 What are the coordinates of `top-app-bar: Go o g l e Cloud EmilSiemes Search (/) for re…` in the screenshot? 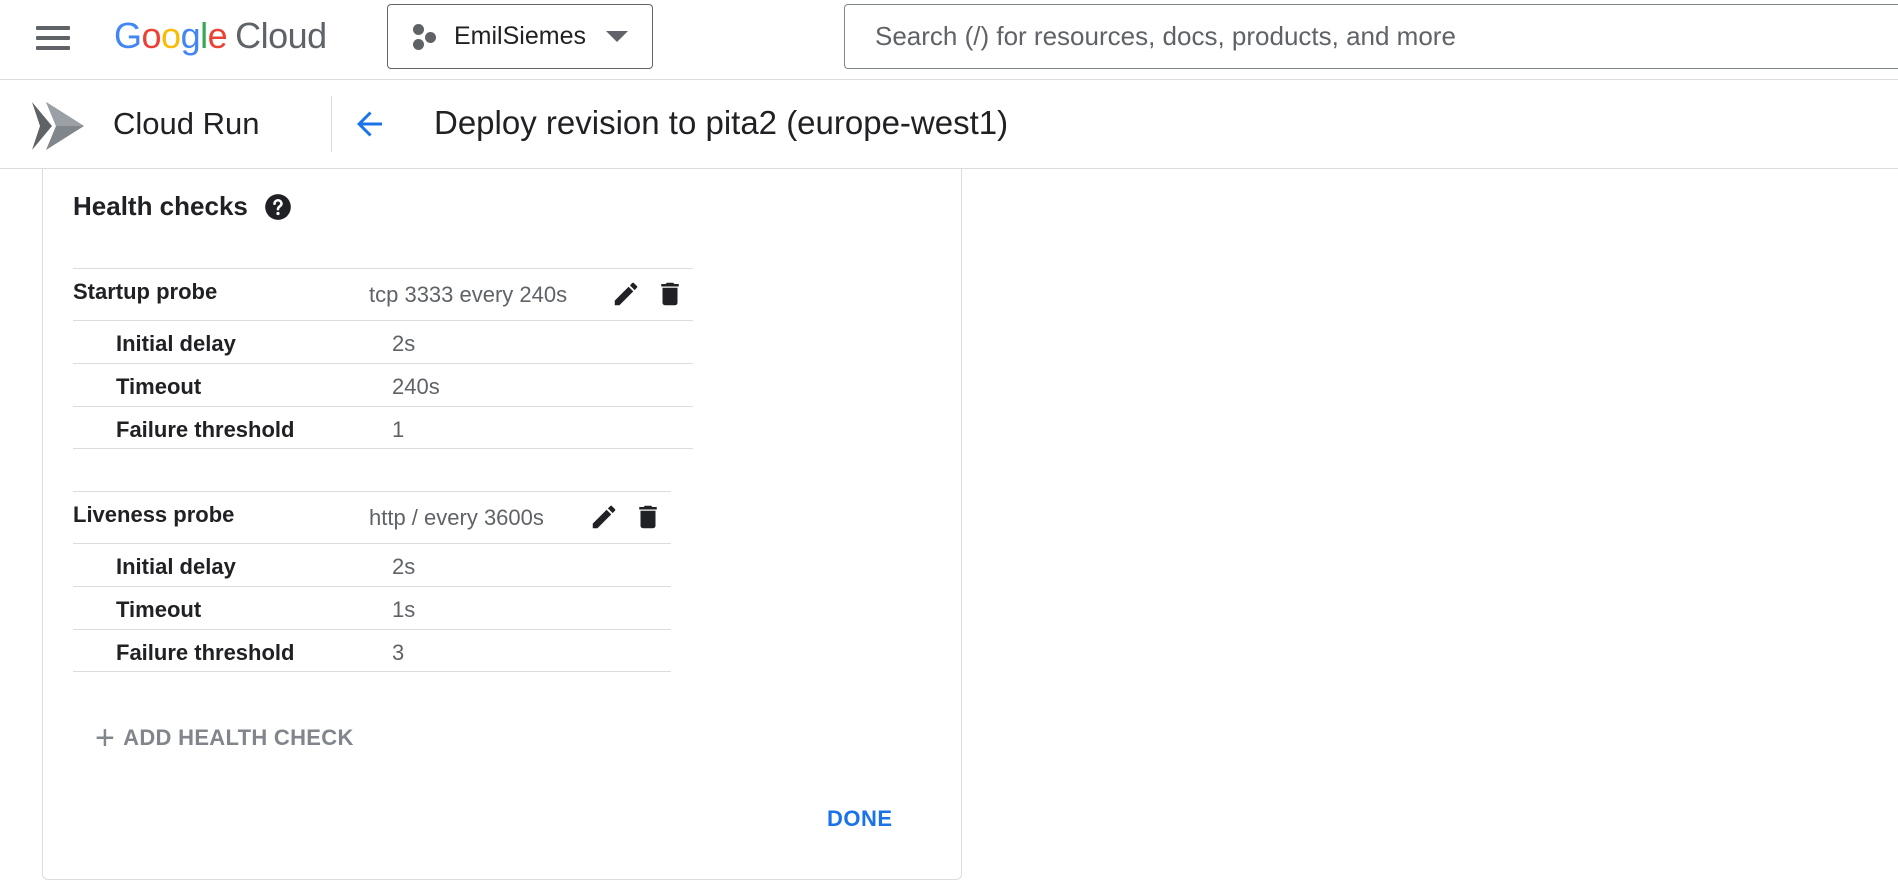 It's located at (949, 40).